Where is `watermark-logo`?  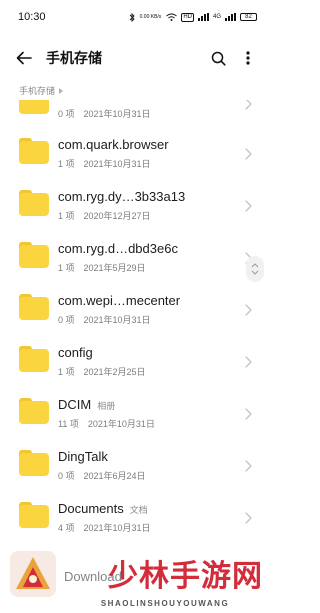 watermark-logo is located at coordinates (33, 574).